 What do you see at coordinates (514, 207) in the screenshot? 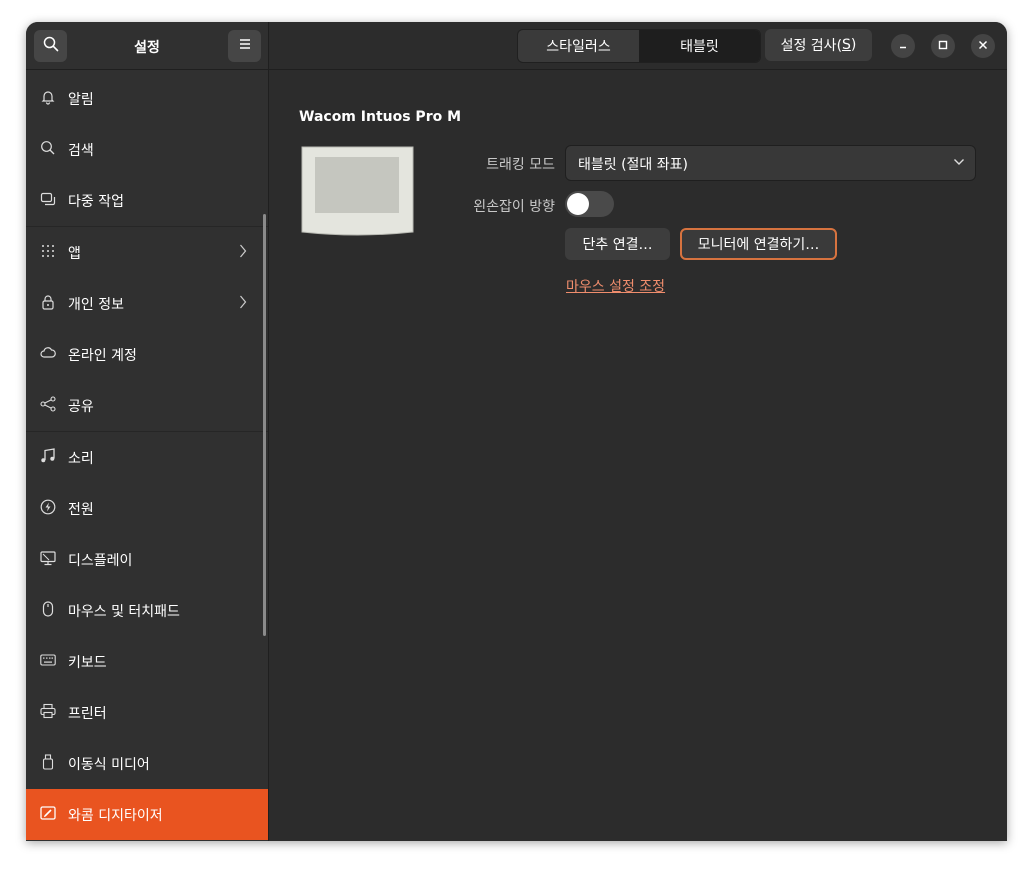
I see `left-handed-label: 왼손잡이 방향` at bounding box center [514, 207].